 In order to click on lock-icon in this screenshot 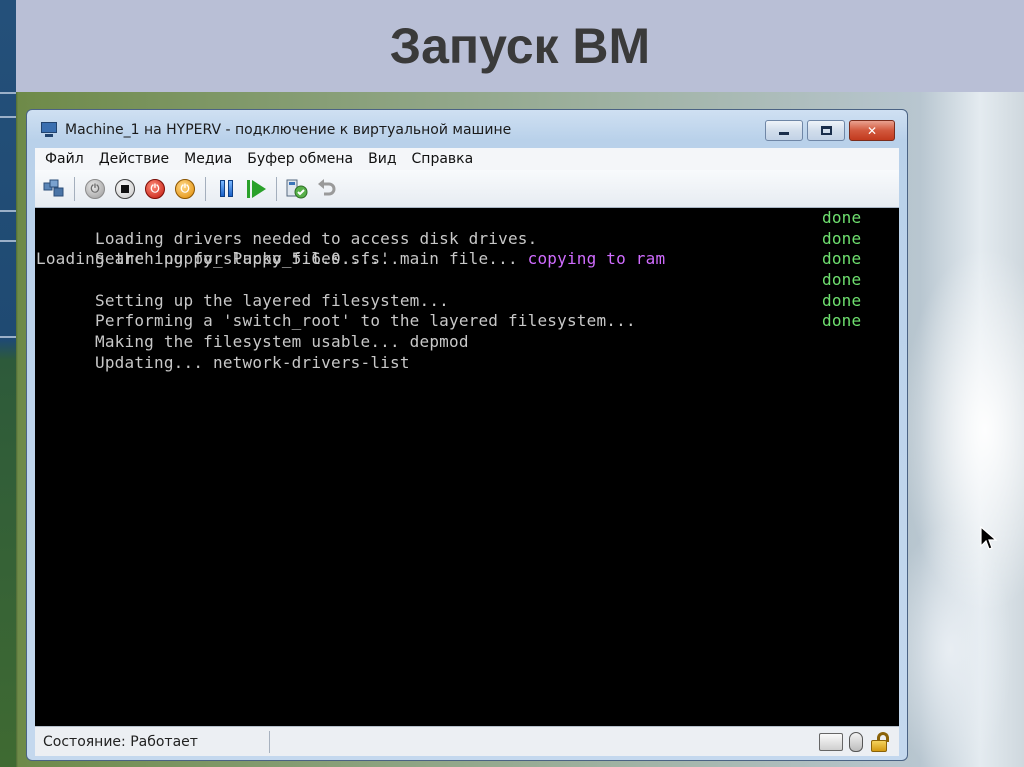, I will do `click(881, 742)`.